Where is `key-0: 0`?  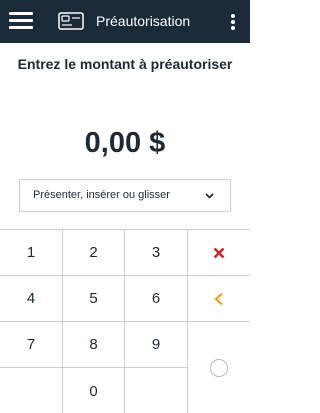
key-0: 0 is located at coordinates (94, 390).